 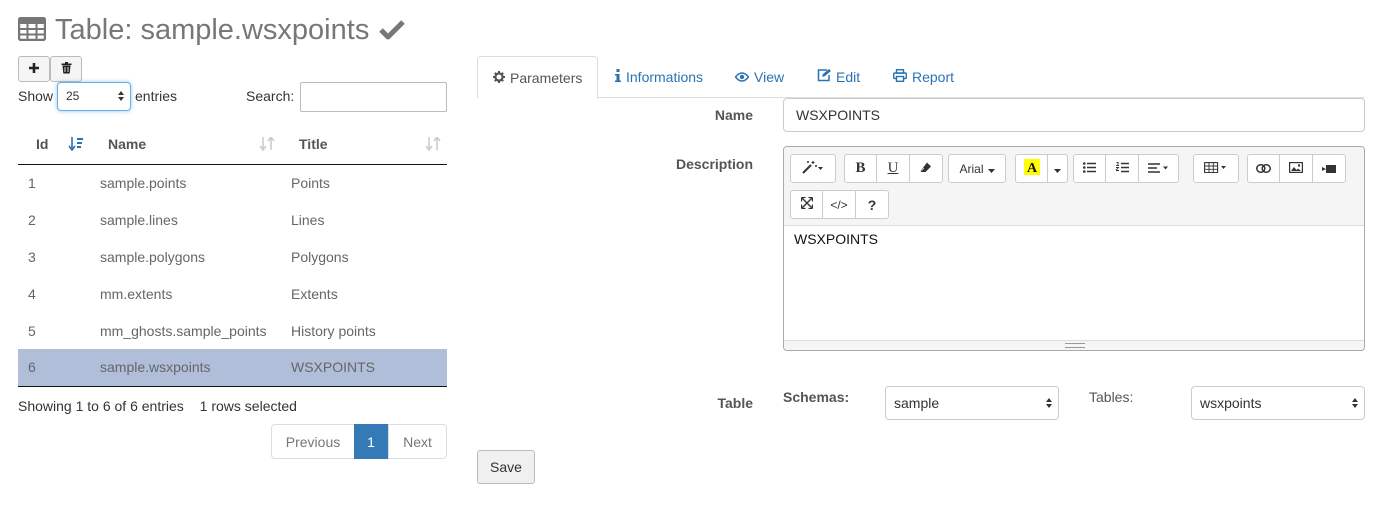 I want to click on trash-icon, so click(x=66, y=69).